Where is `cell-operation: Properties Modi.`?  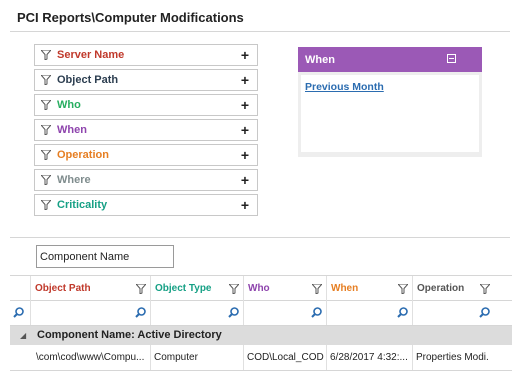
cell-operation: Properties Modi. is located at coordinates (461, 357).